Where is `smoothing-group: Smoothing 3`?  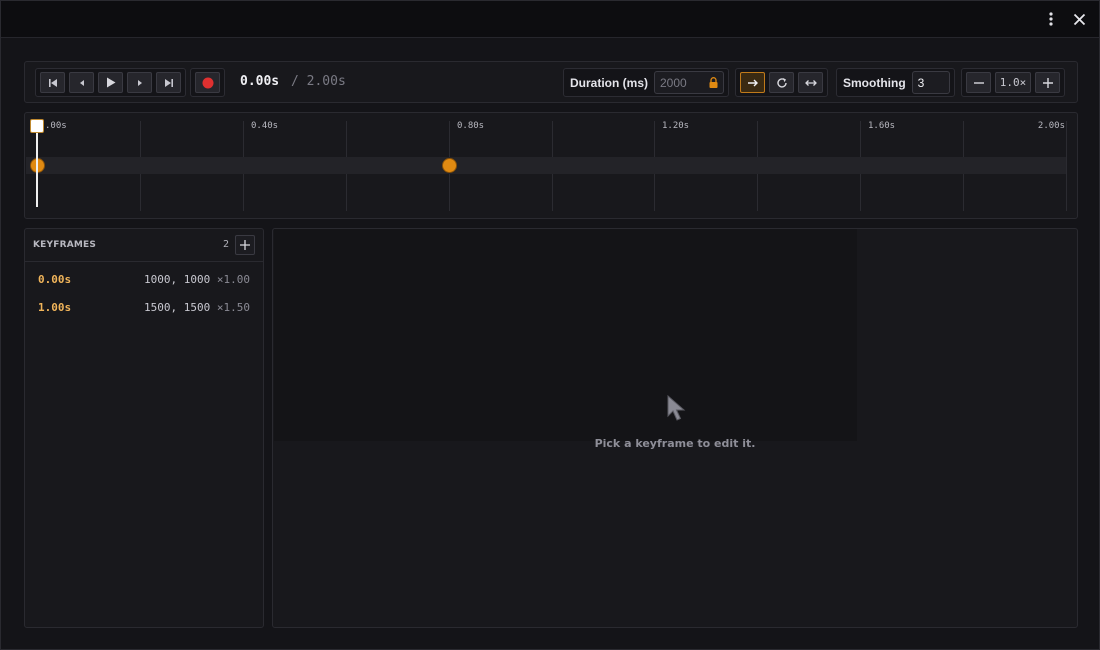
smoothing-group: Smoothing 3 is located at coordinates (895, 82).